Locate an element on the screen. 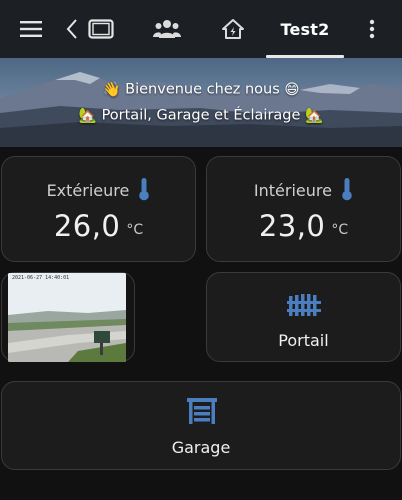 Image resolution: width=402 pixels, height=500 pixels. tablet-icon is located at coordinates (101, 29).